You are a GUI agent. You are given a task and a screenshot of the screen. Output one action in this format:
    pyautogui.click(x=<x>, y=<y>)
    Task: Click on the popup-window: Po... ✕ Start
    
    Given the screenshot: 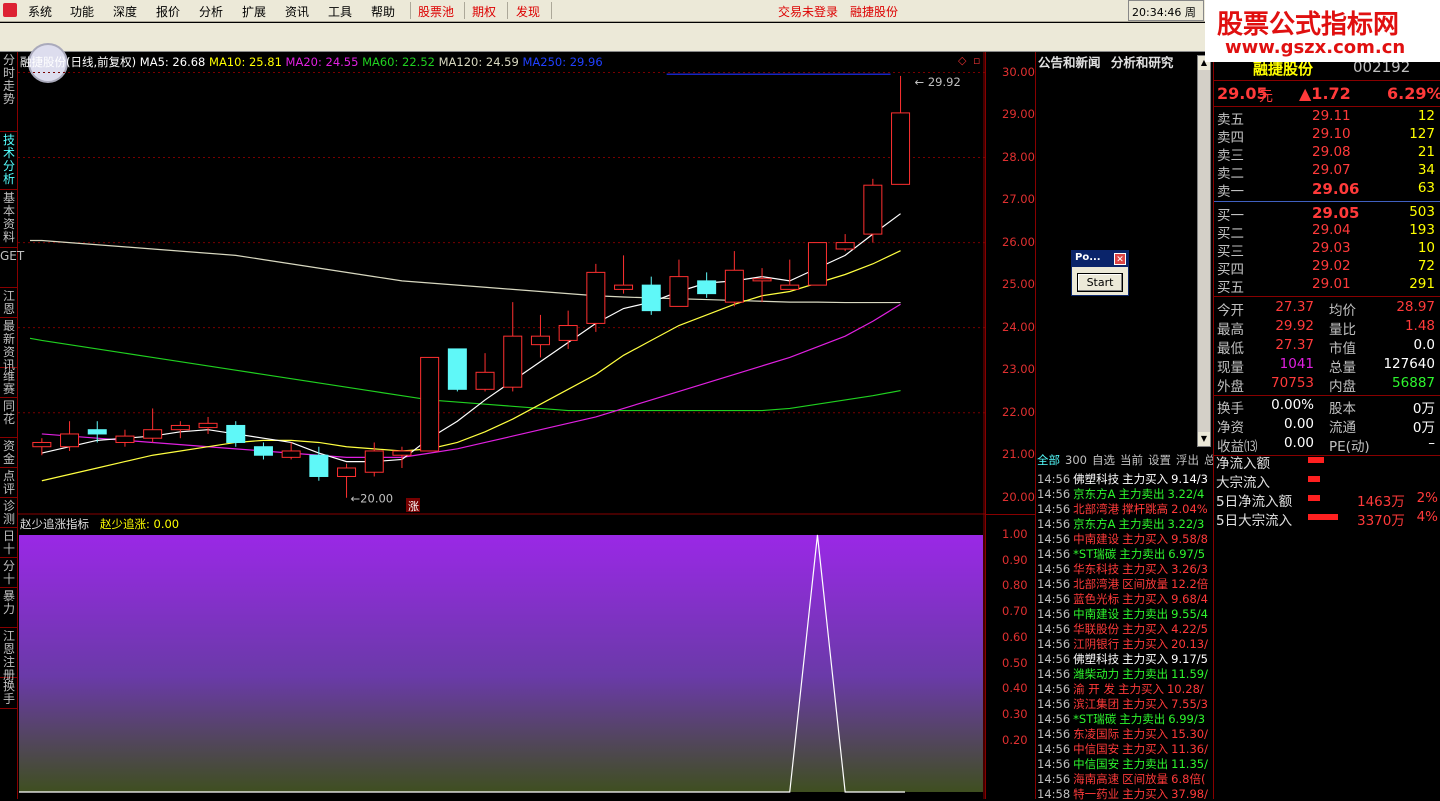 What is the action you would take?
    pyautogui.click(x=1100, y=273)
    